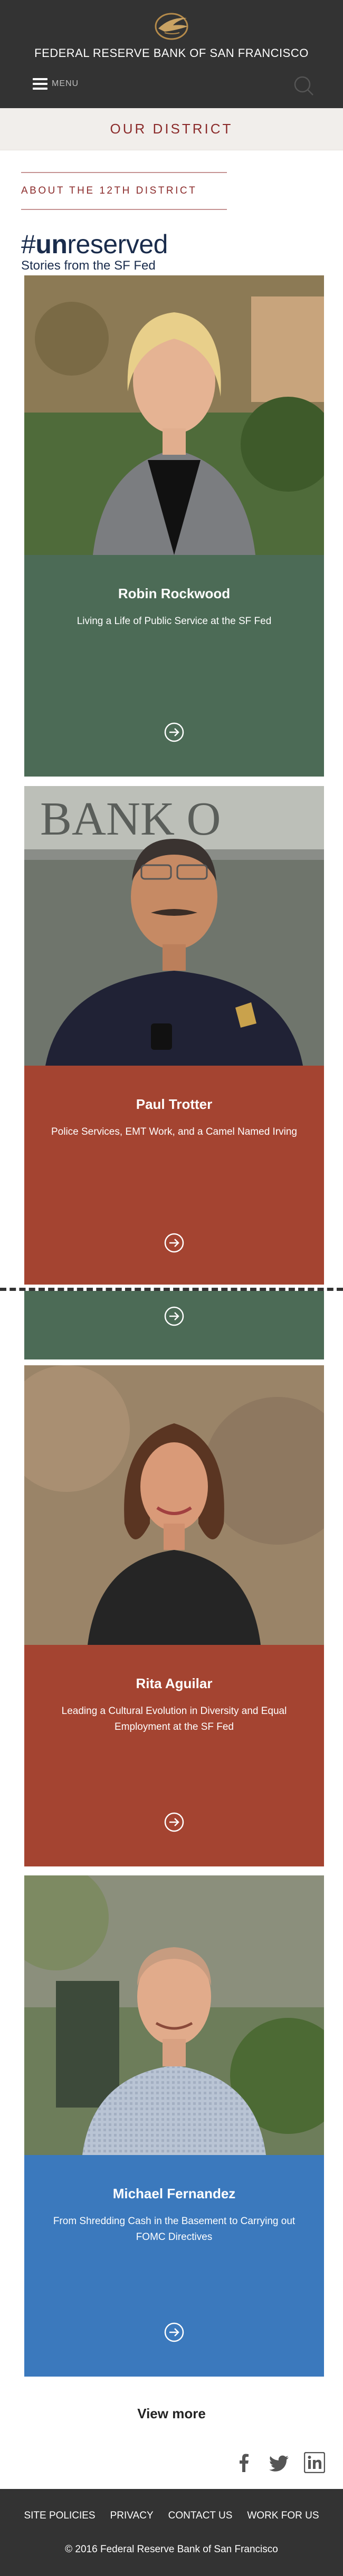 This screenshot has width=343, height=2576. Describe the element at coordinates (171, 129) in the screenshot. I see `our-district-banner: OUR DISTRICT` at that location.